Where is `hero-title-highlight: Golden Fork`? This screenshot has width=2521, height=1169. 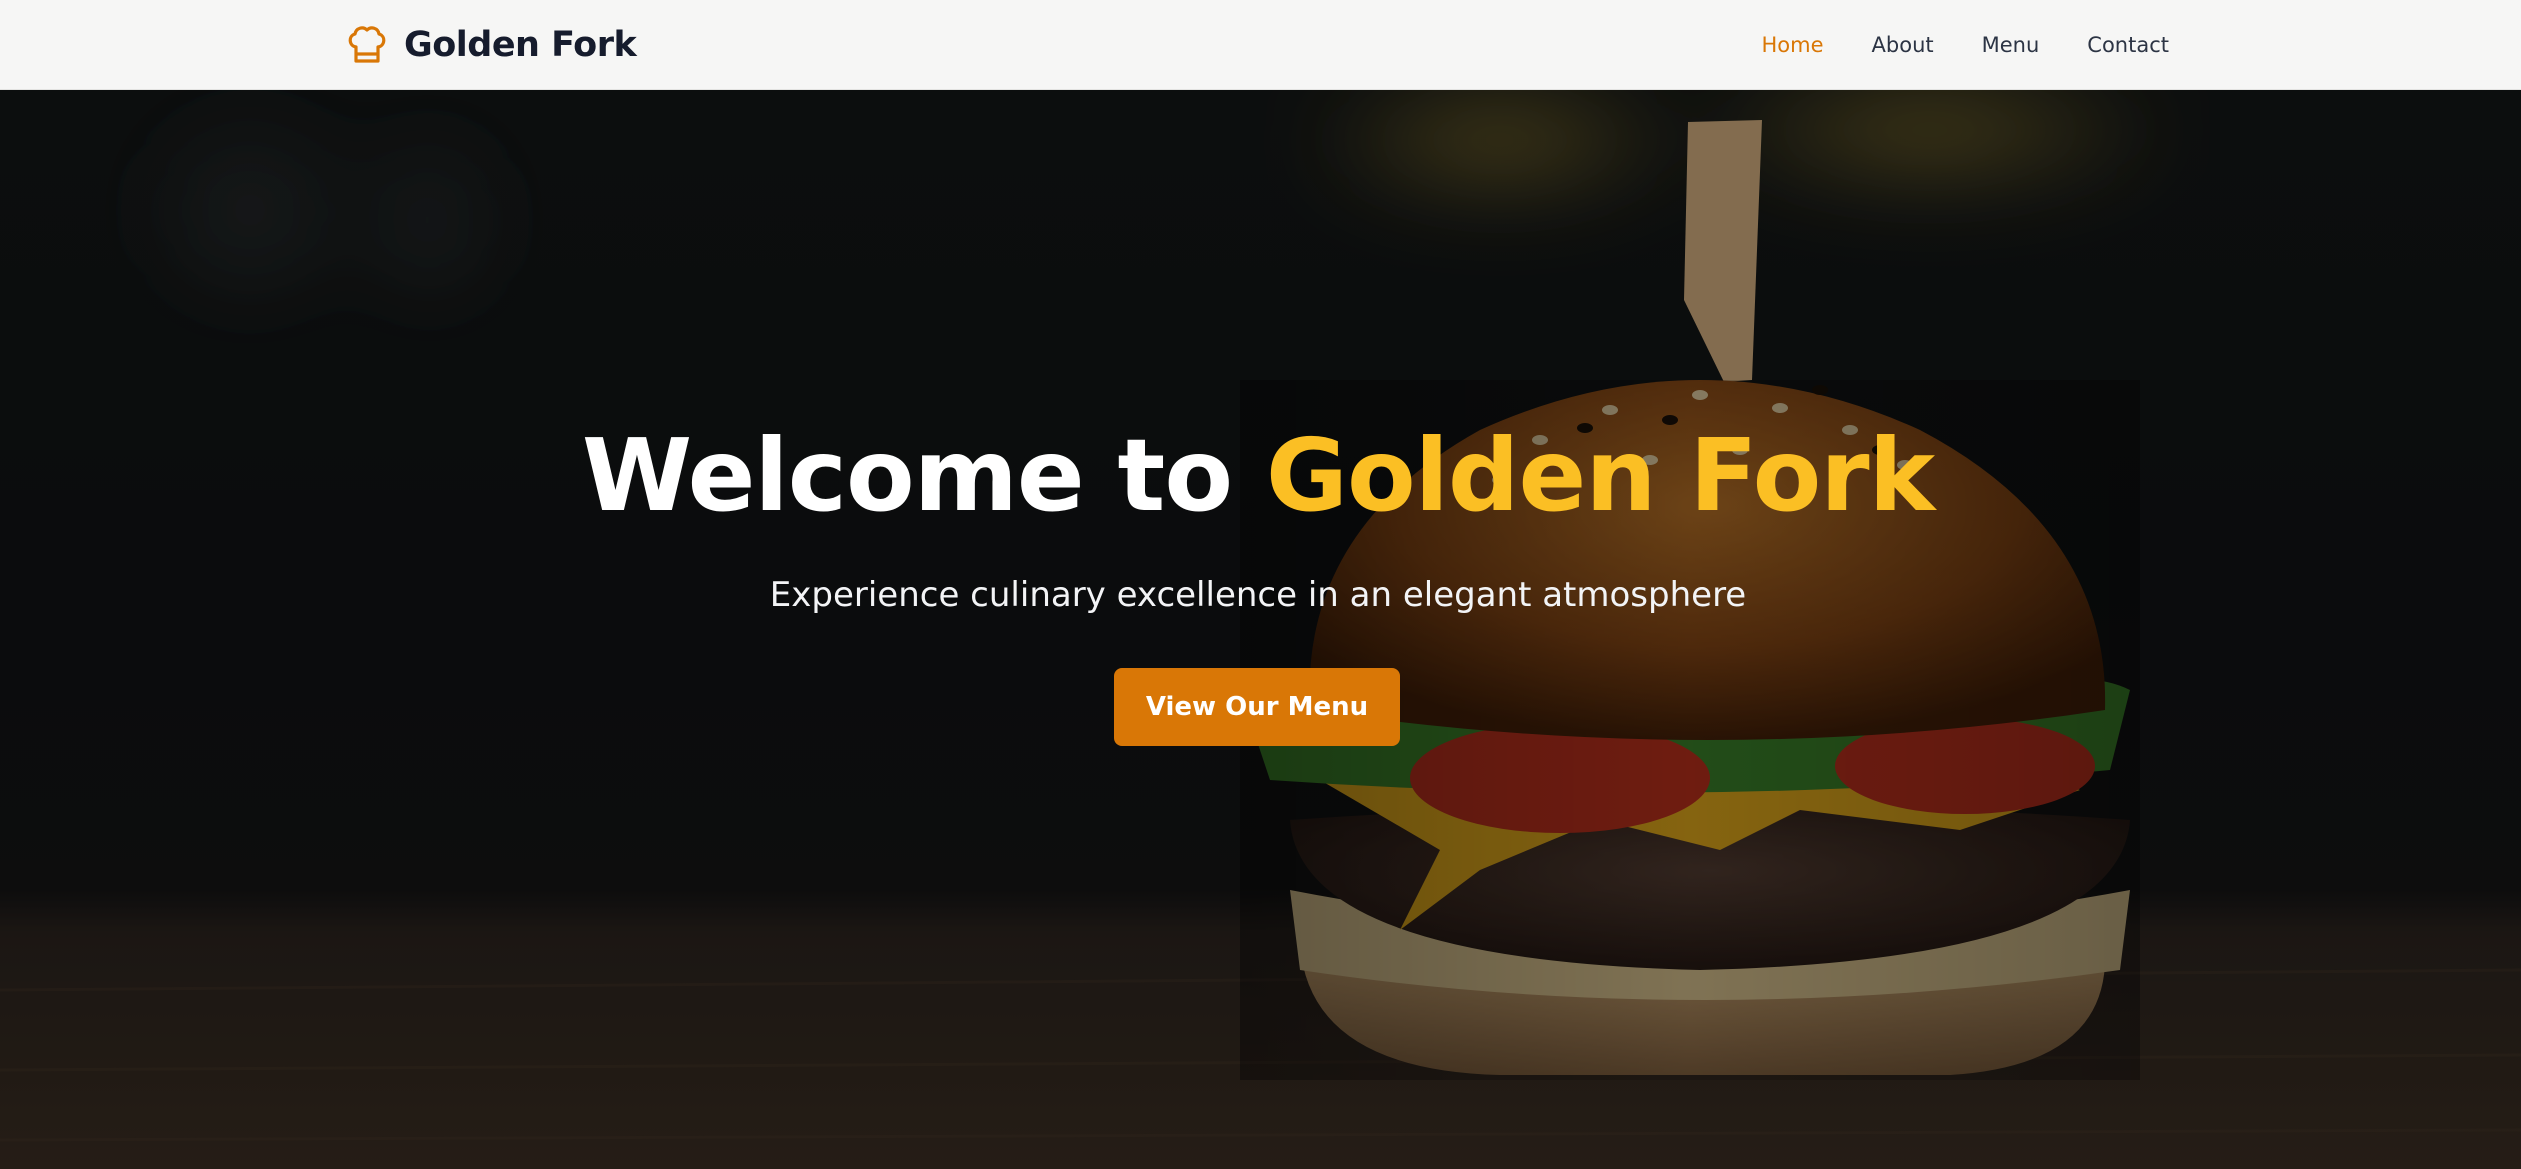
hero-title-highlight: Golden Fork is located at coordinates (1600, 475).